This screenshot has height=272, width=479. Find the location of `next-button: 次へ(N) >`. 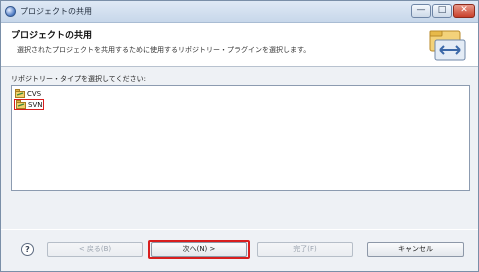

next-button: 次へ(N) > is located at coordinates (199, 249).